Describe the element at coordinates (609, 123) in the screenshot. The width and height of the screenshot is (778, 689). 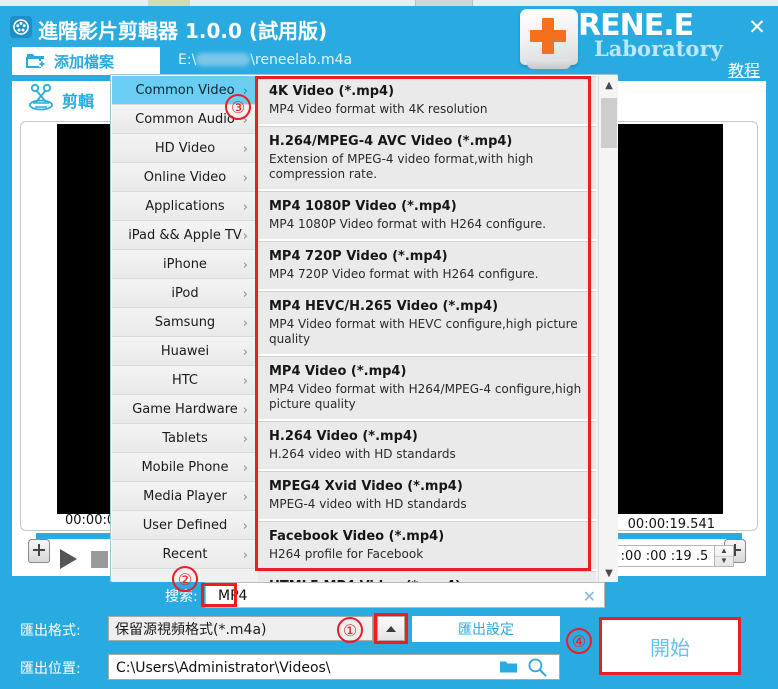
I see `scroll-thumb` at that location.